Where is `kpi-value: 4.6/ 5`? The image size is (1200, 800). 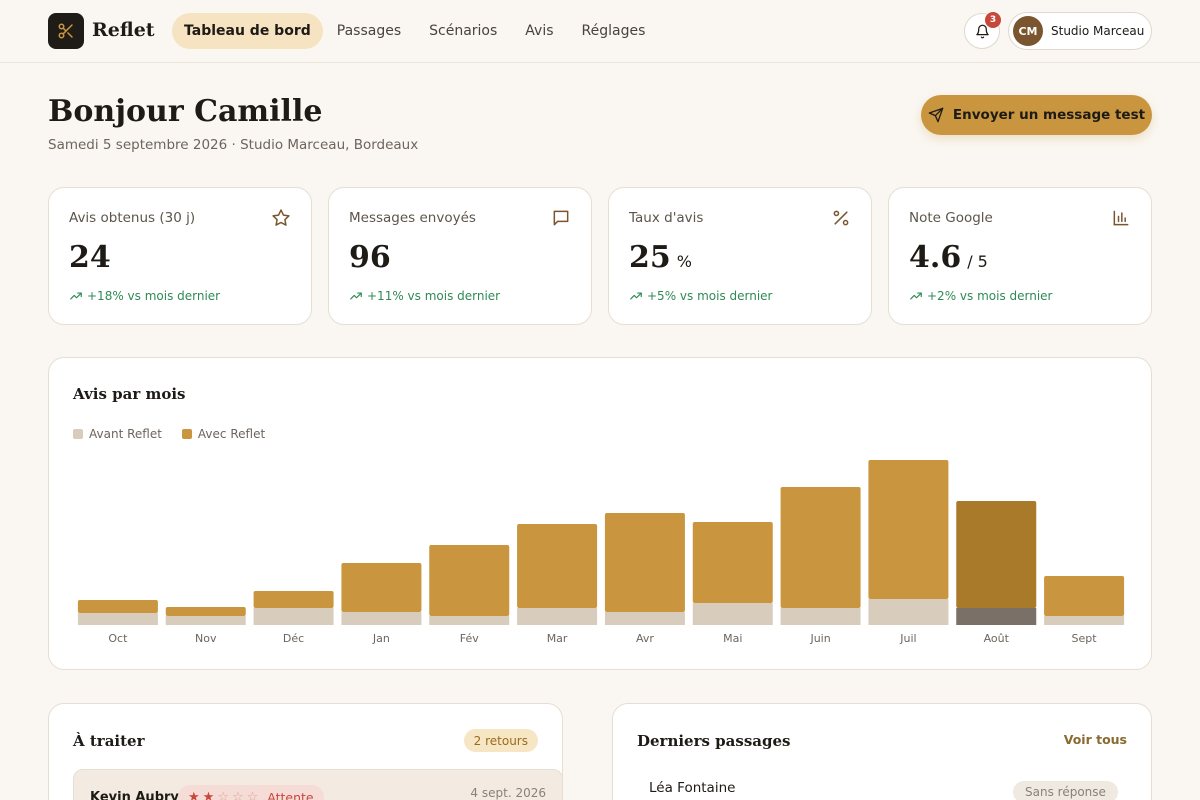
kpi-value: 4.6/ 5 is located at coordinates (948, 257).